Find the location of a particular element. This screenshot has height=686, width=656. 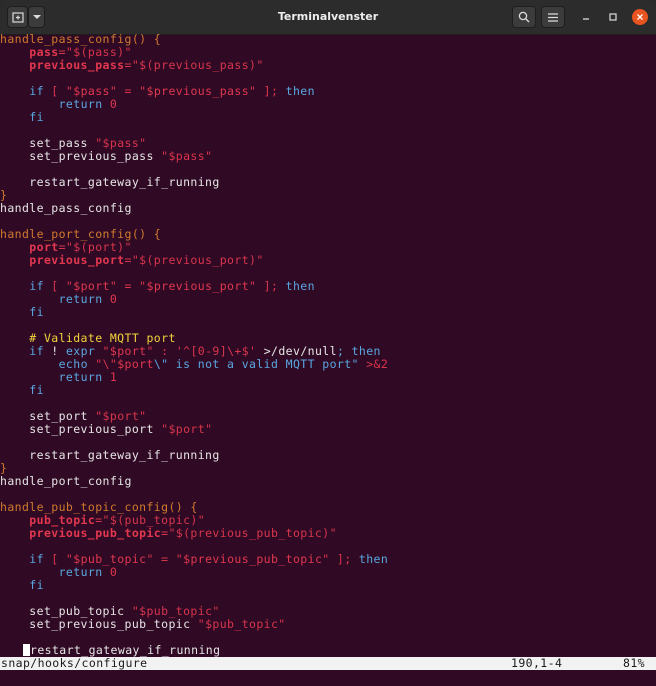

menu-button is located at coordinates (553, 17).